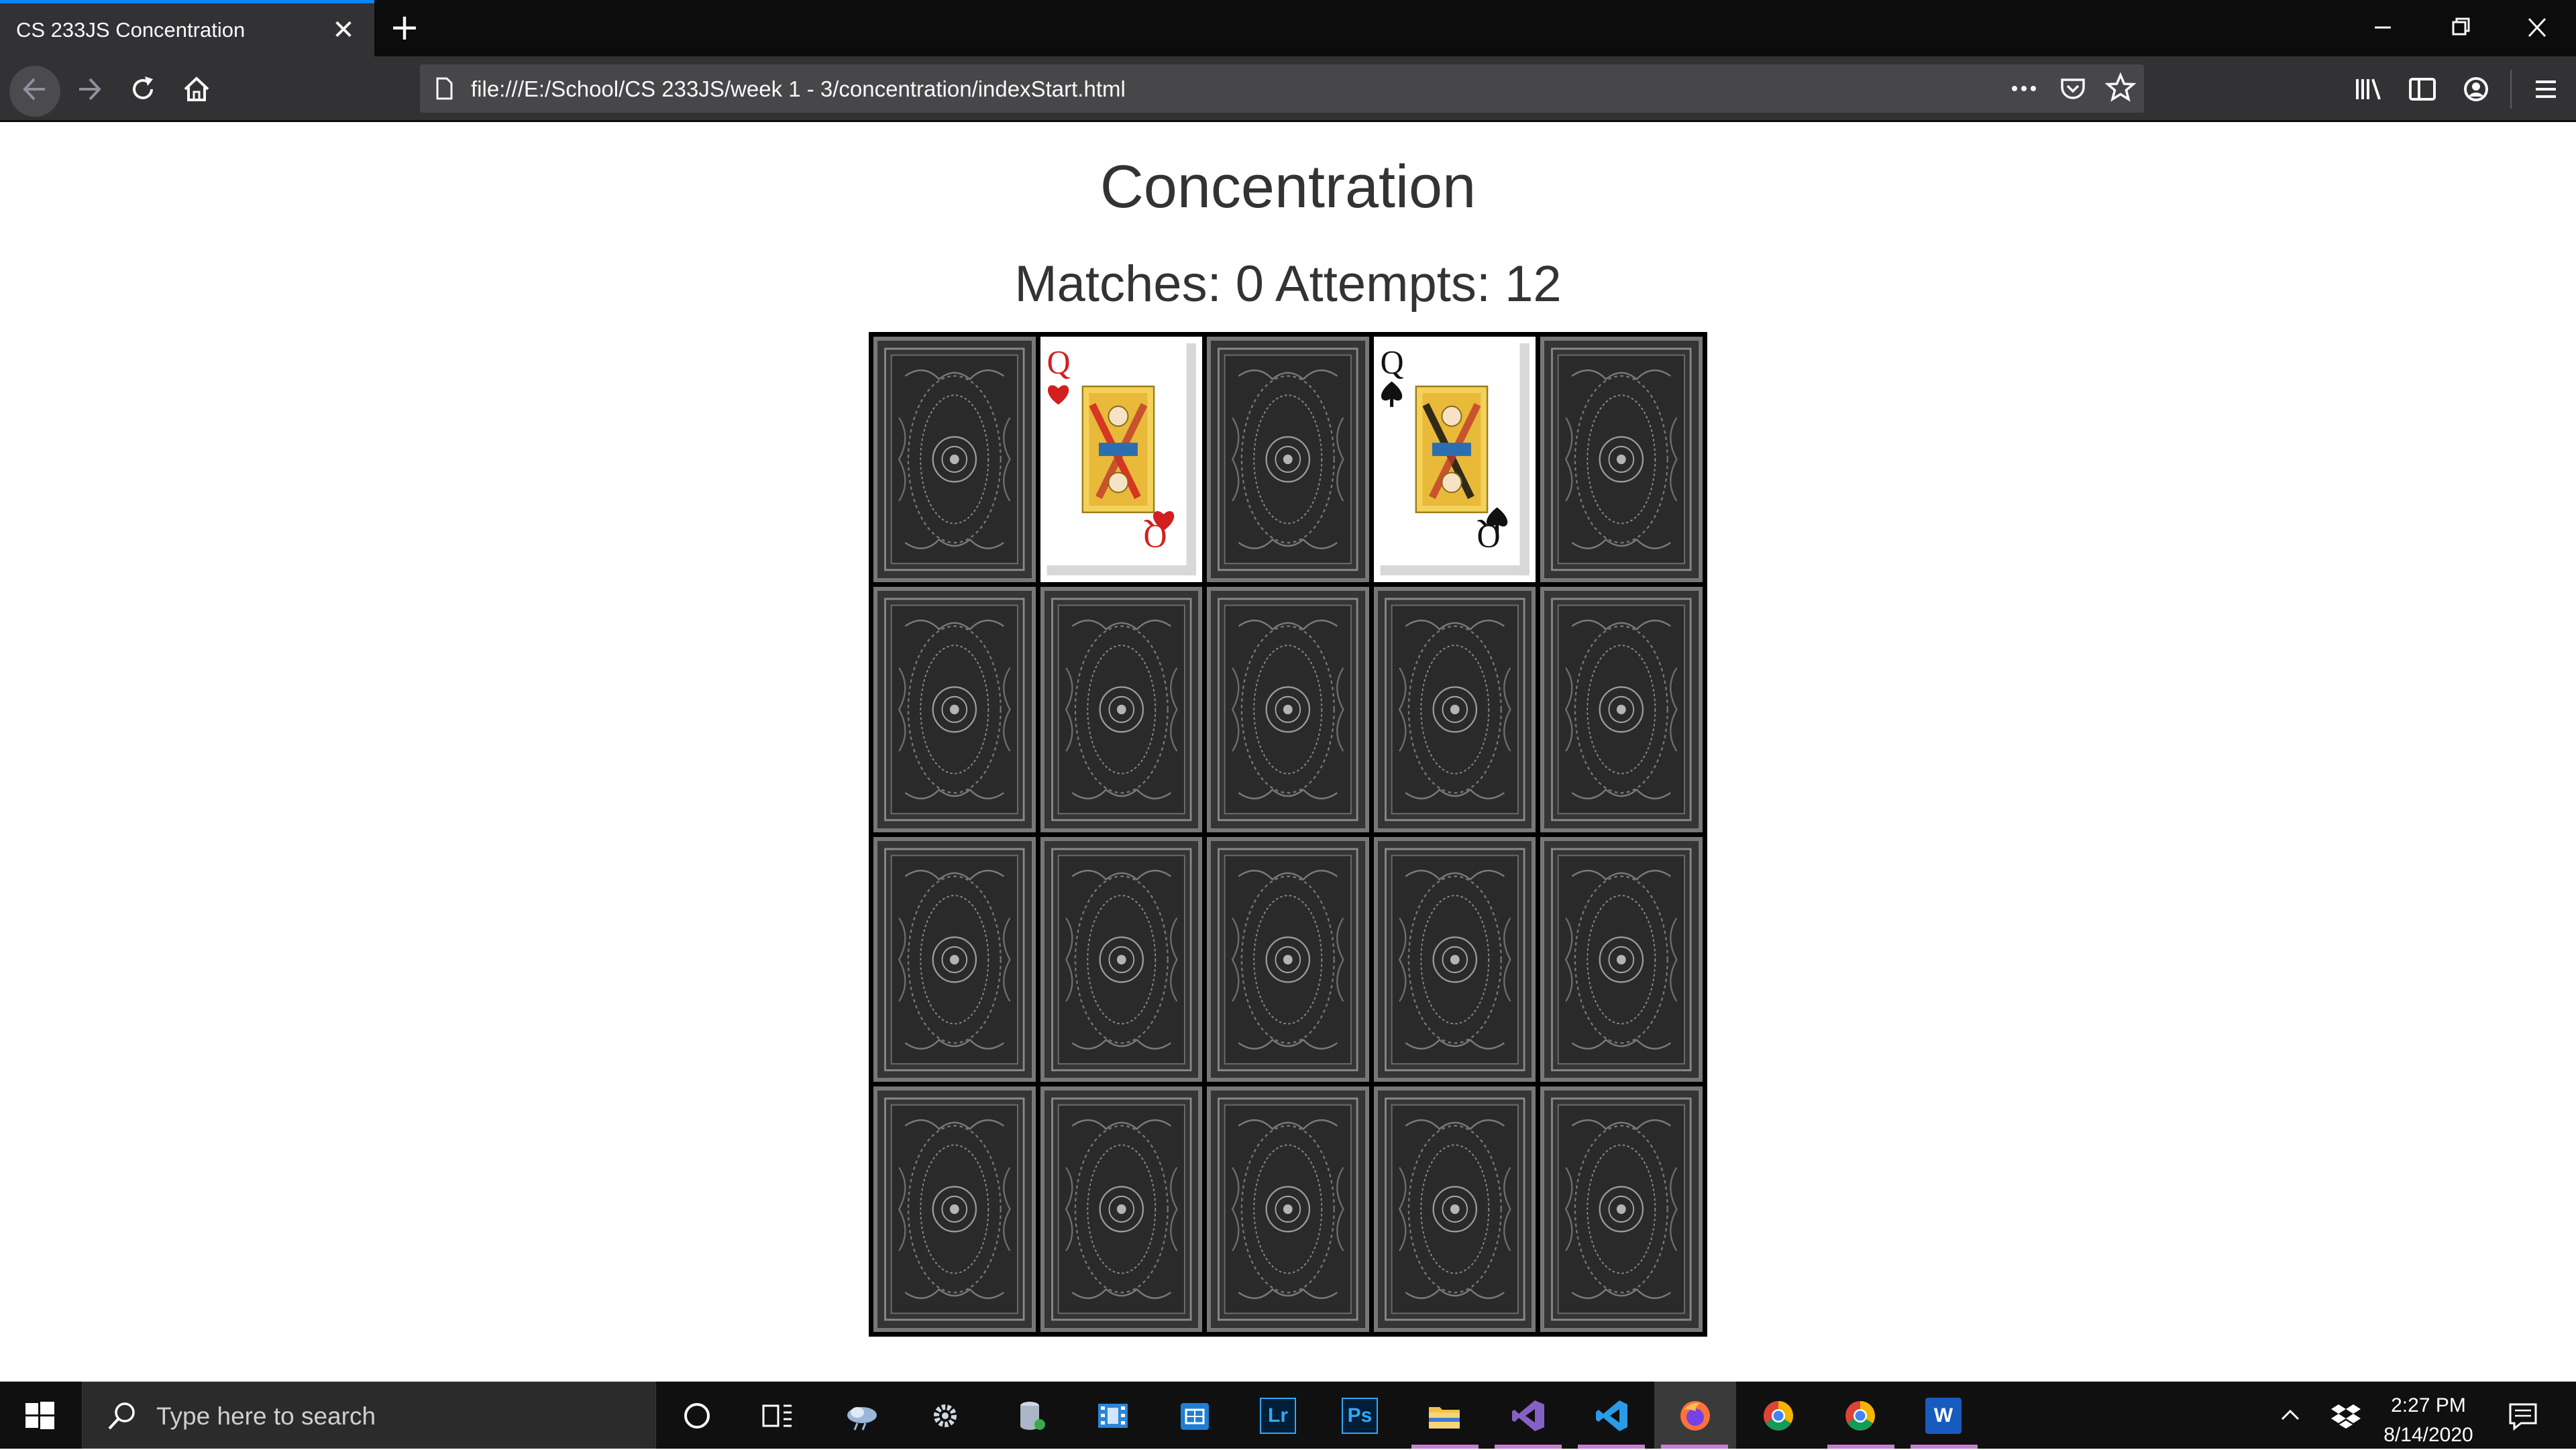 The height and width of the screenshot is (1450, 2576). Describe the element at coordinates (343, 30) in the screenshot. I see `close-tab-icon: ✕` at that location.